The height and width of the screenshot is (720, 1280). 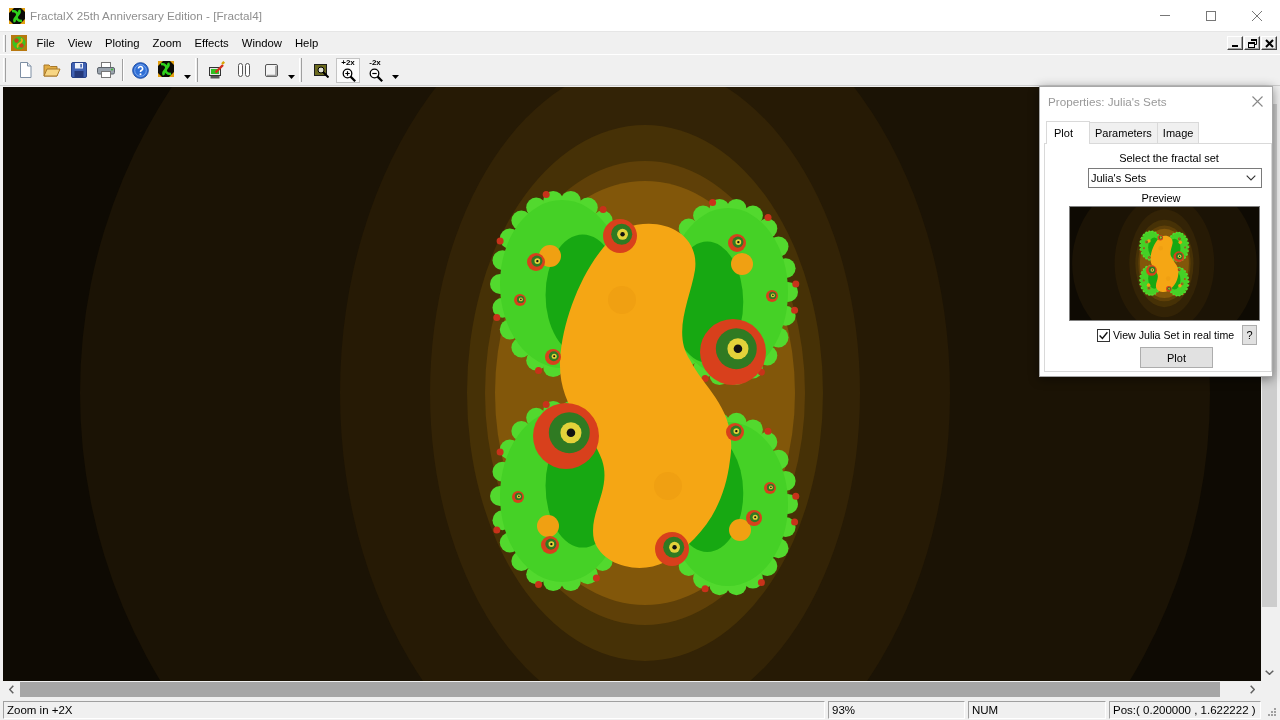 What do you see at coordinates (140, 70) in the screenshot?
I see `help-icon` at bounding box center [140, 70].